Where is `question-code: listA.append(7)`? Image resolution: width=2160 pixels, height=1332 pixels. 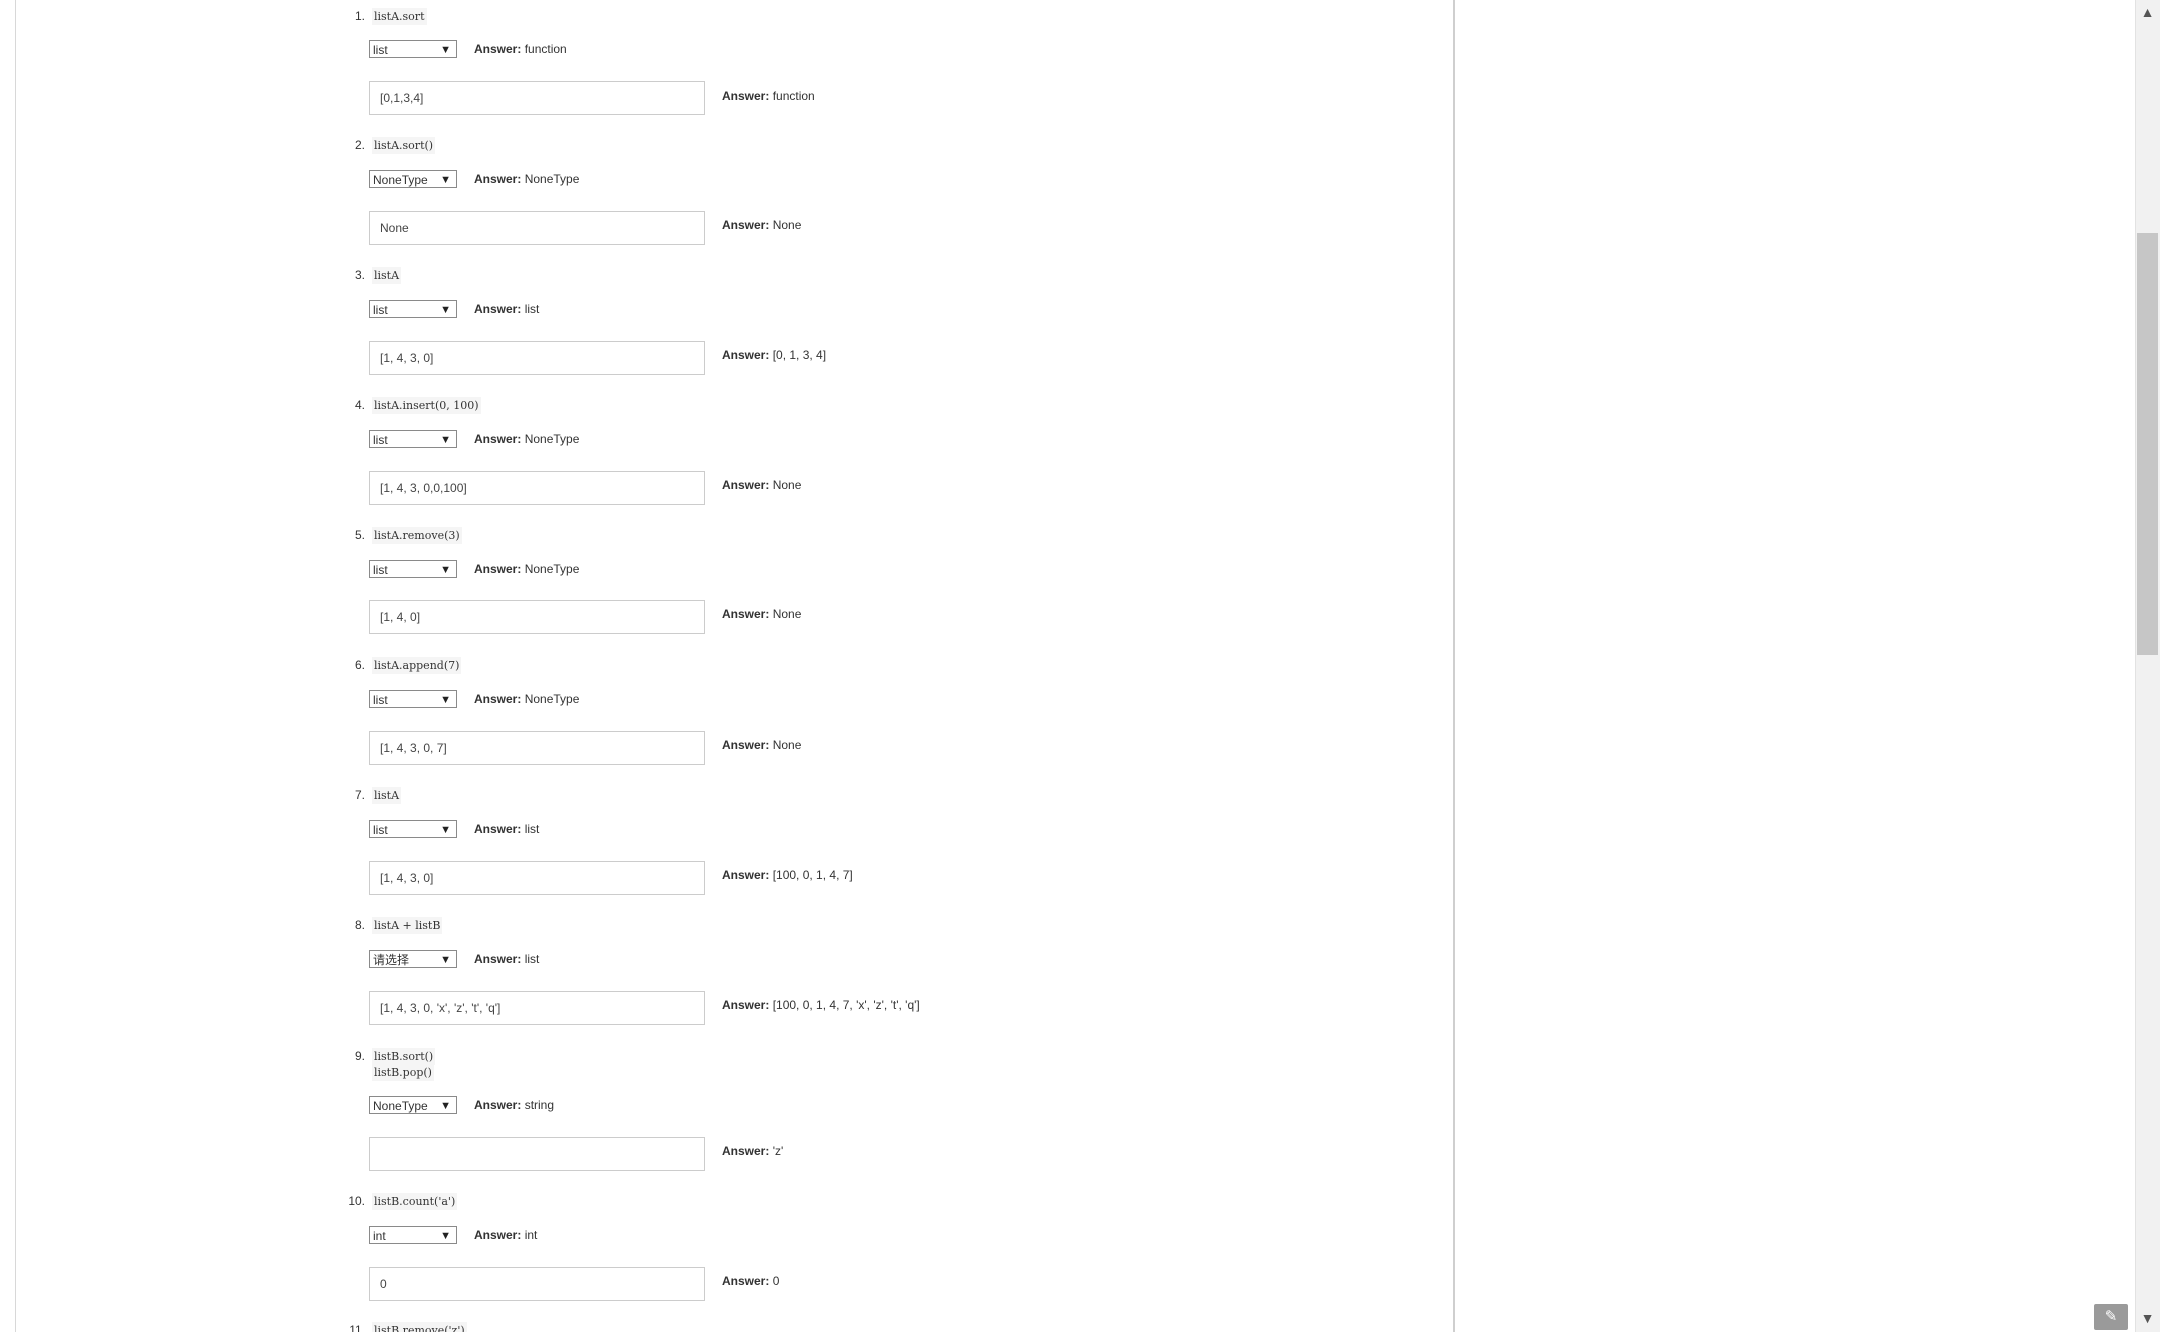
question-code: listA.append(7) is located at coordinates (417, 665).